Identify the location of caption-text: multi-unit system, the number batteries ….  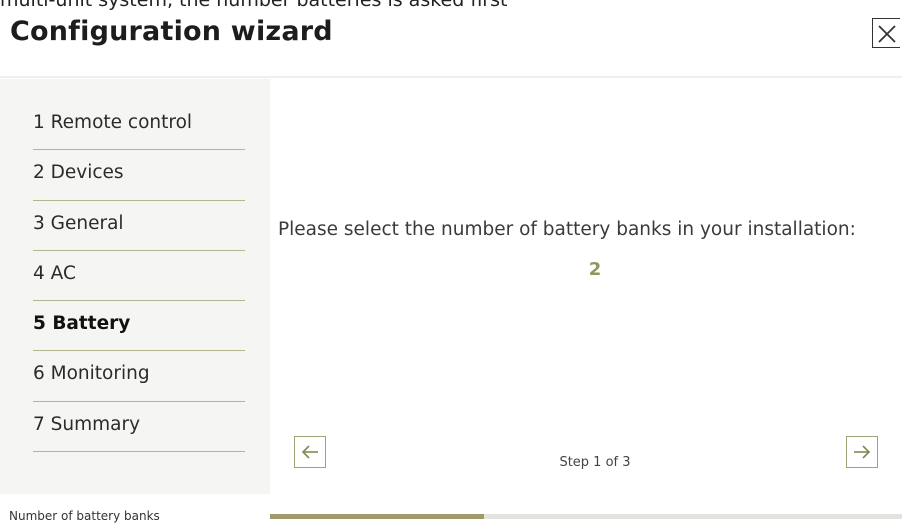
(254, 5).